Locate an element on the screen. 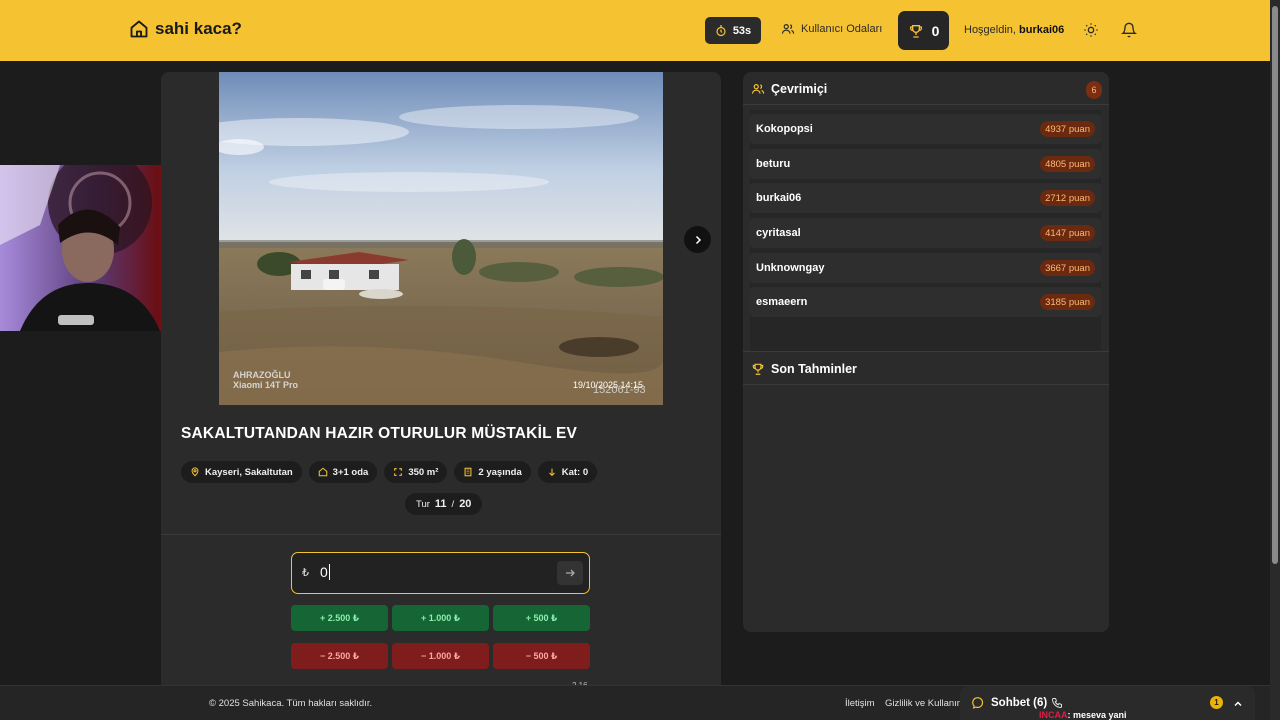  phone-icon is located at coordinates (1056, 703).